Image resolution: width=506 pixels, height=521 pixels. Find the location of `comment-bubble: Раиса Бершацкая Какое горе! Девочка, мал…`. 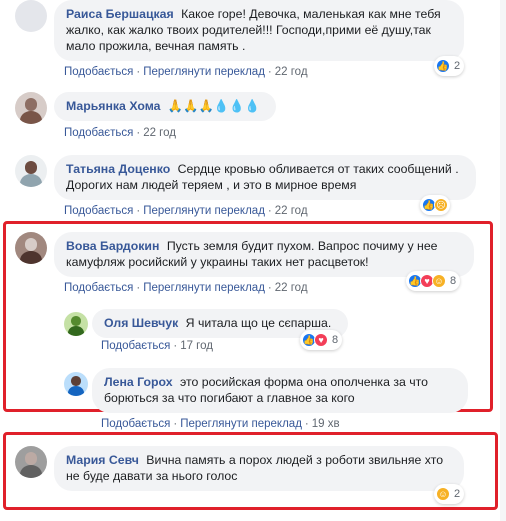

comment-bubble: Раиса Бершацкая Какое горе! Девочка, мал… is located at coordinates (259, 30).